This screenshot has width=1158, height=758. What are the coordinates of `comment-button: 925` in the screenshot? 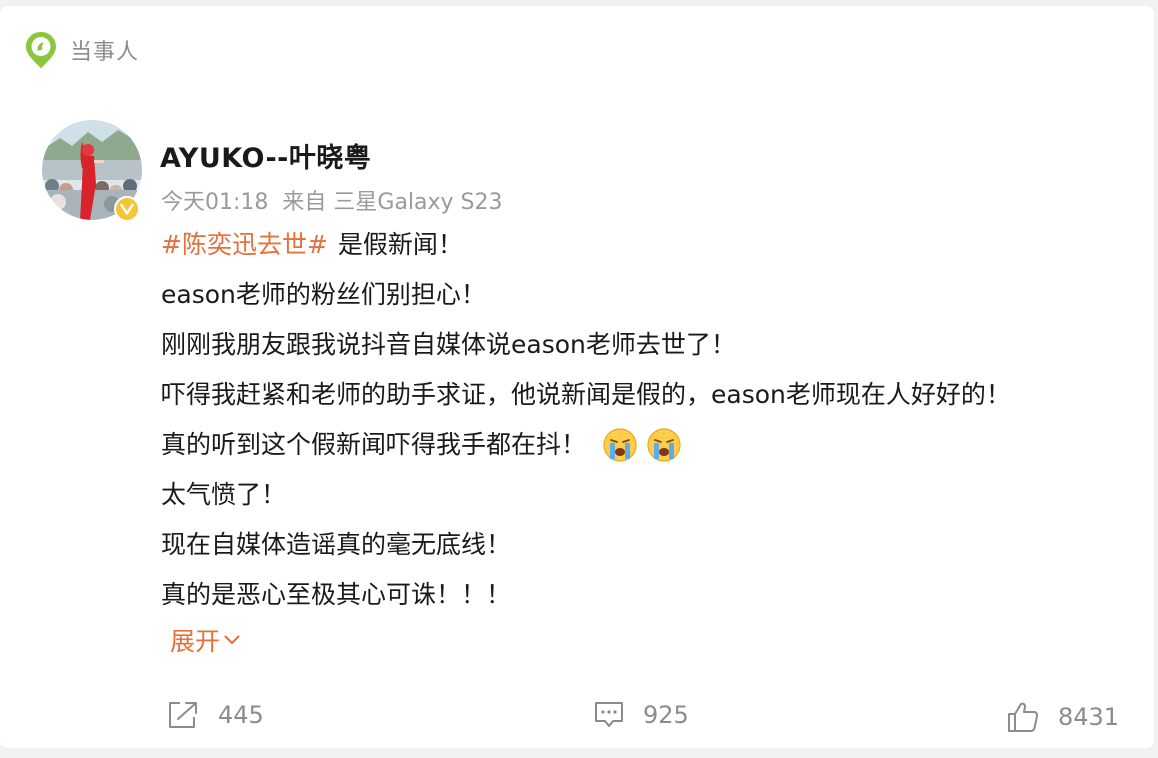 It's located at (641, 715).